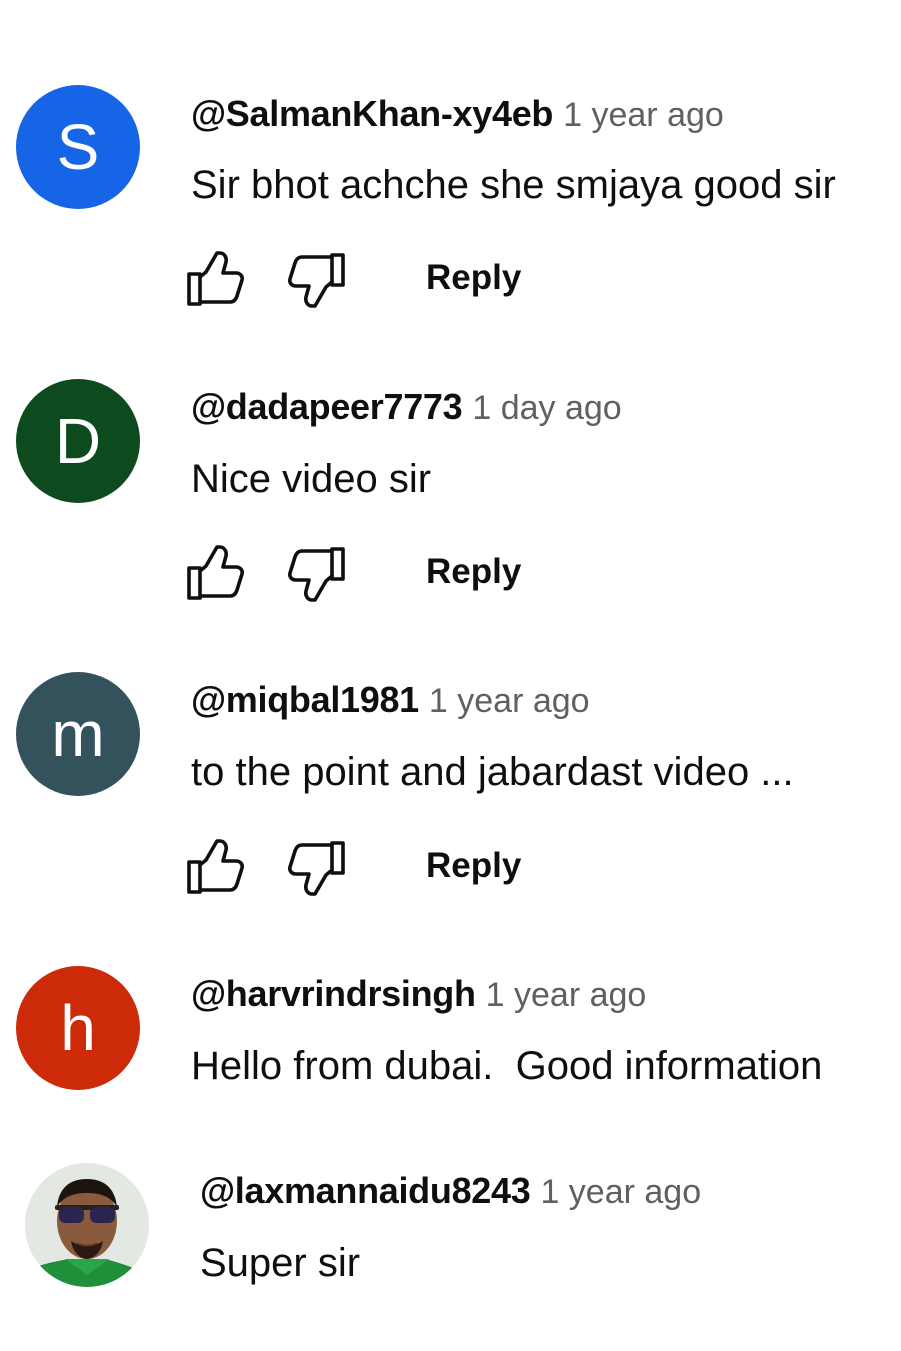 The image size is (901, 1351). Describe the element at coordinates (311, 479) in the screenshot. I see `comment-text: Nice video sir` at that location.